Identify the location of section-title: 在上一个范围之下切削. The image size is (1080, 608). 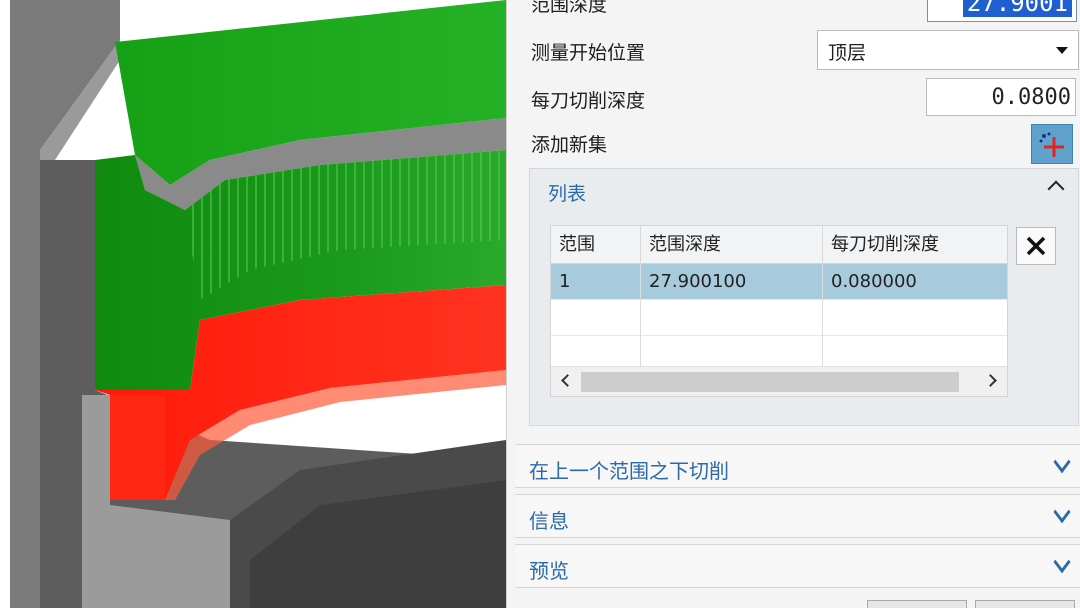
(629, 471).